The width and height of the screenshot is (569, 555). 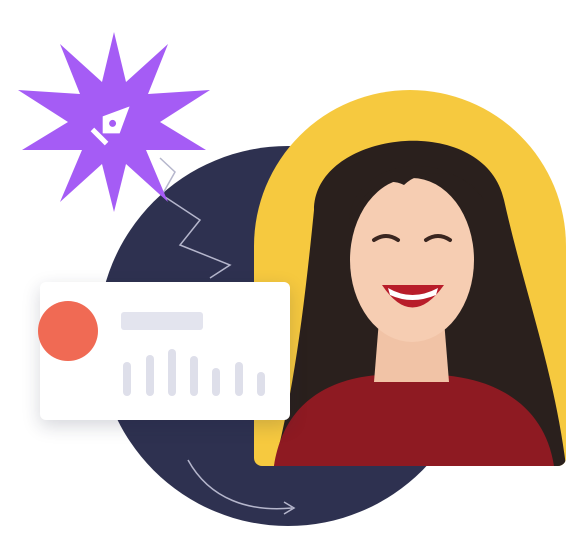 What do you see at coordinates (68, 331) in the screenshot?
I see `accent-dot` at bounding box center [68, 331].